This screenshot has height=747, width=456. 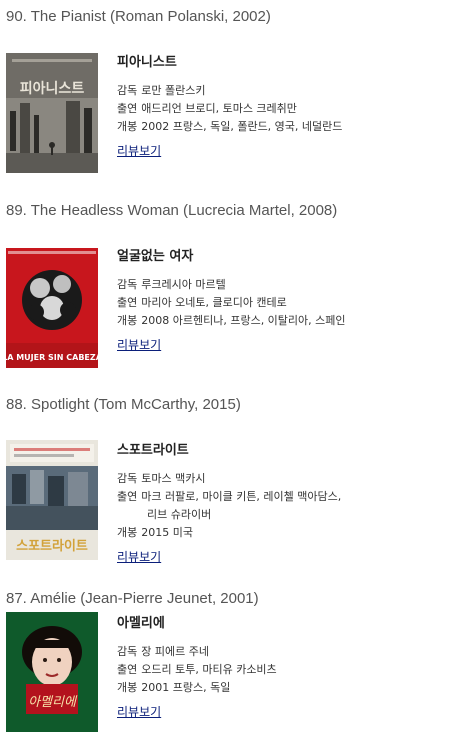 What do you see at coordinates (155, 256) in the screenshot?
I see `movie-title-kr: 얼굴없는 여자` at bounding box center [155, 256].